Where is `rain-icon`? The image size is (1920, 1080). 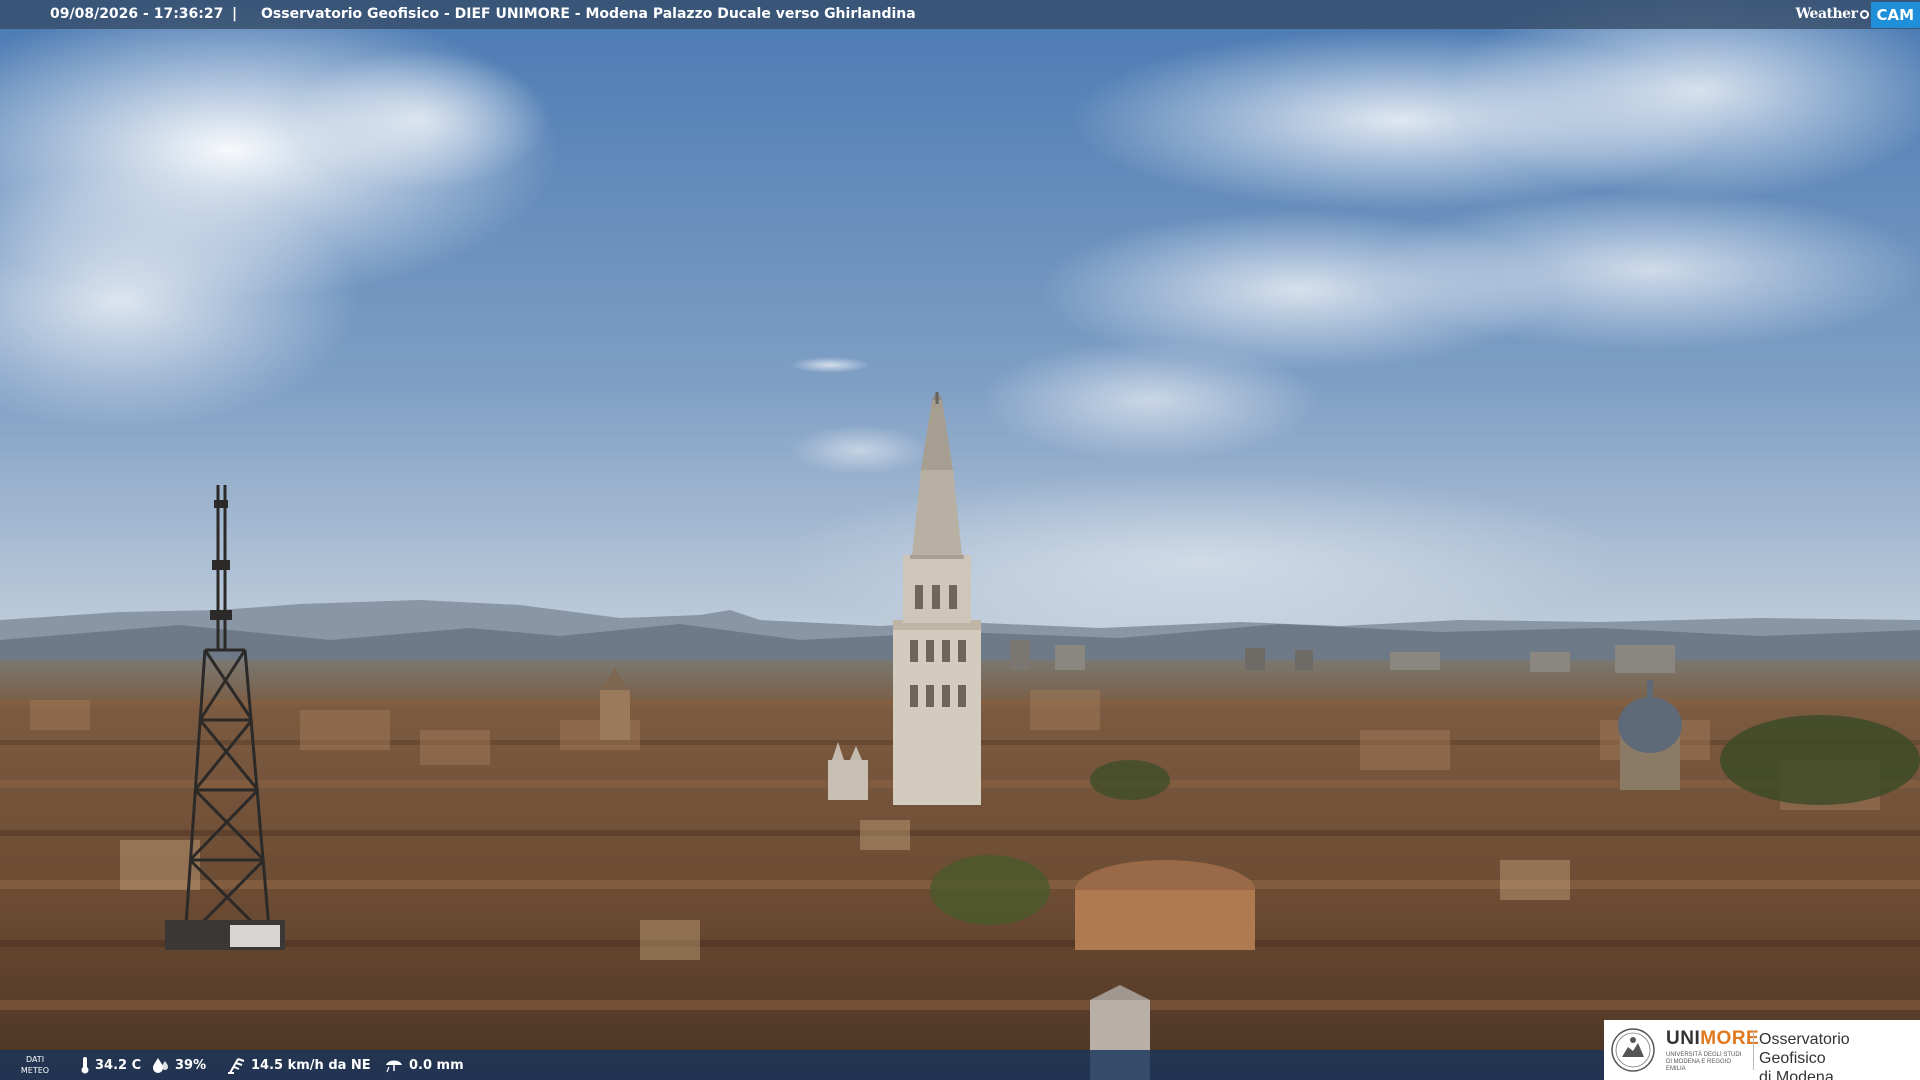
rain-icon is located at coordinates (394, 1066).